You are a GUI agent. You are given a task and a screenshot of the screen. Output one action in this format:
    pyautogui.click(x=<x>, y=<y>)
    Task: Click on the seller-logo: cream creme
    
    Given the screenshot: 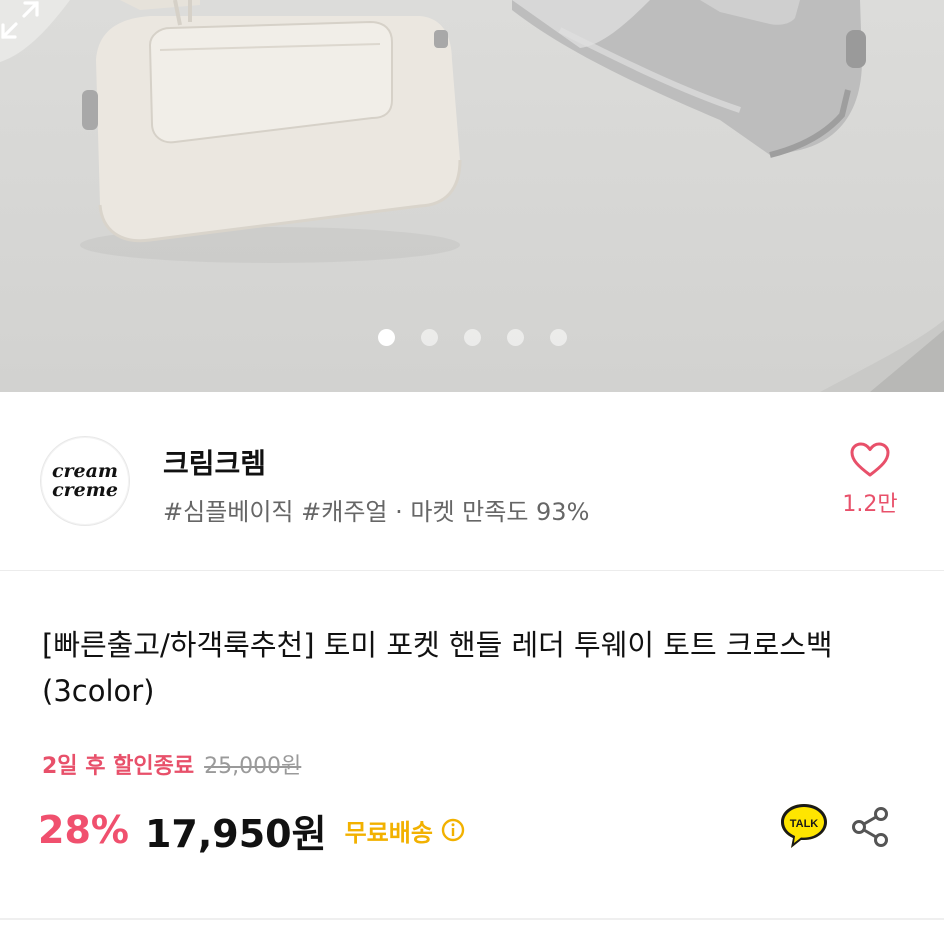 What is the action you would take?
    pyautogui.click(x=85, y=481)
    